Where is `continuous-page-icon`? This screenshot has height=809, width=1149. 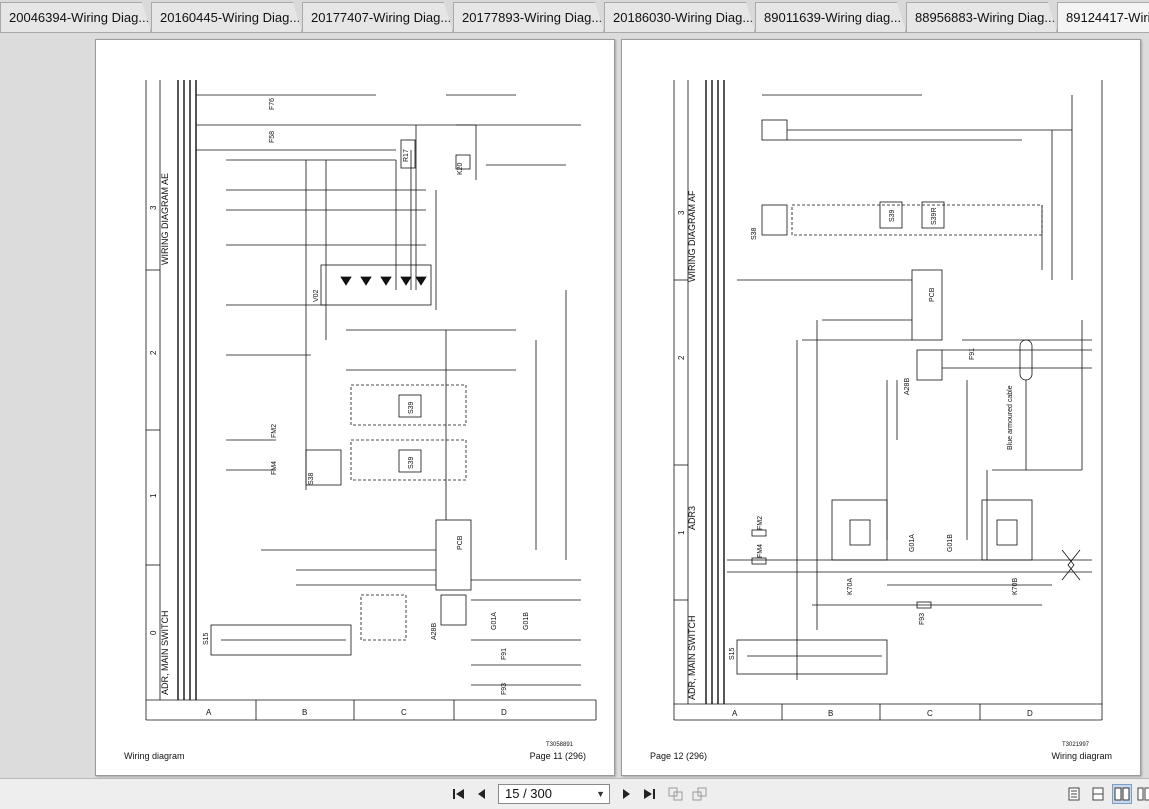
continuous-page-icon is located at coordinates (1098, 794).